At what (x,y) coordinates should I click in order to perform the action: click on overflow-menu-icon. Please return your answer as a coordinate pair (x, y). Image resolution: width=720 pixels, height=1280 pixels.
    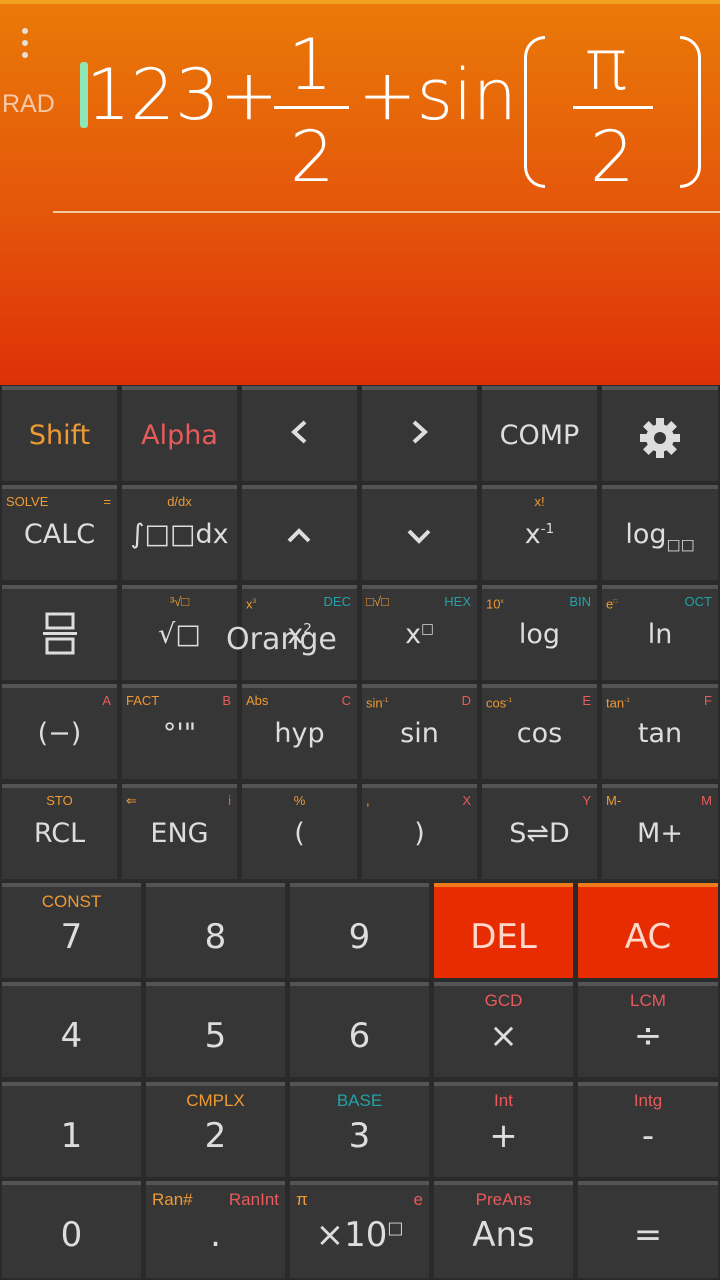
    Looking at the image, I should click on (25, 45).